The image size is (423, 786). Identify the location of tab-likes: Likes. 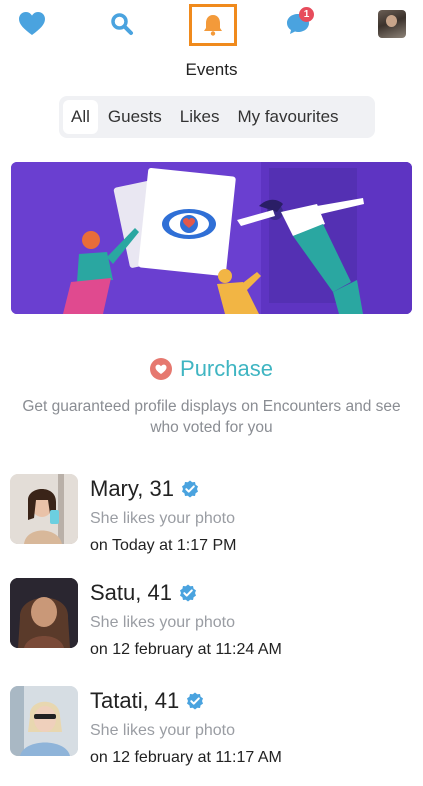
(200, 117).